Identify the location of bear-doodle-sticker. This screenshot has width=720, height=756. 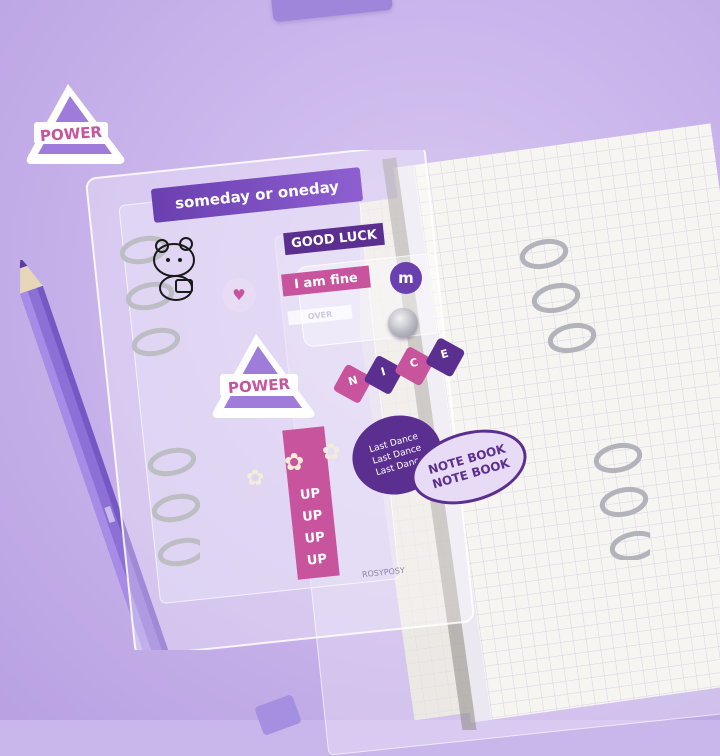
(174, 269).